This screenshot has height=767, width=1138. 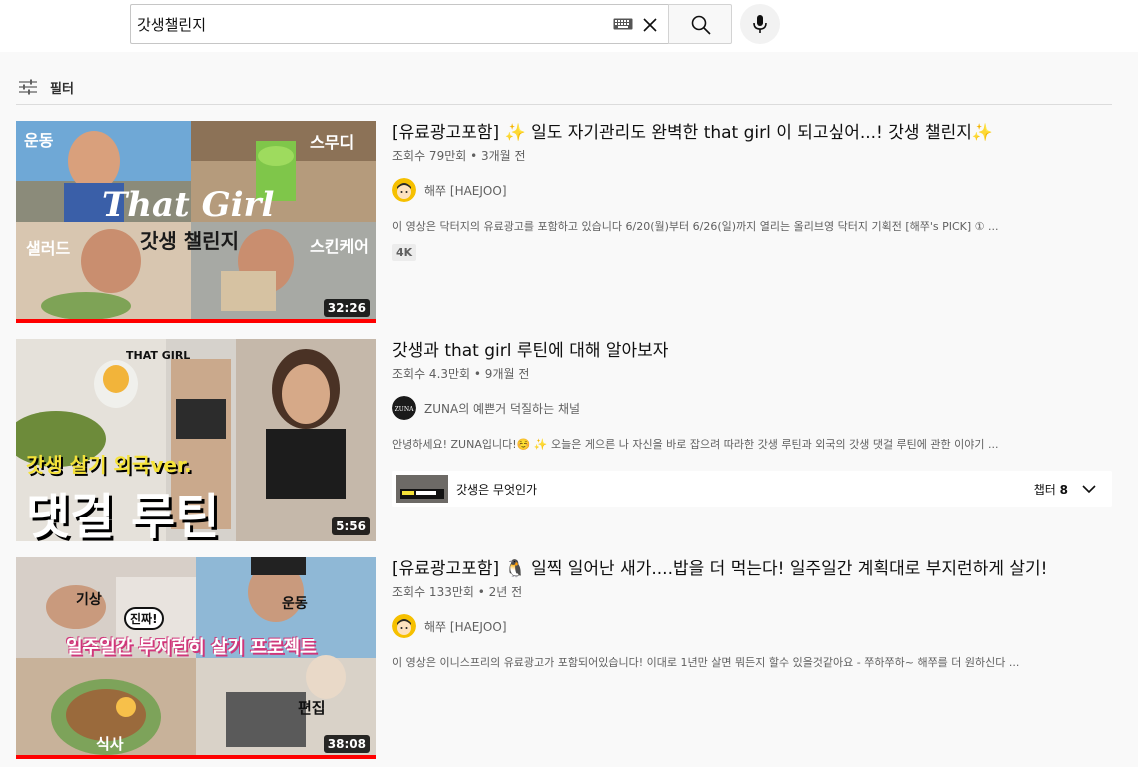 I want to click on voice-search-button, so click(x=760, y=24).